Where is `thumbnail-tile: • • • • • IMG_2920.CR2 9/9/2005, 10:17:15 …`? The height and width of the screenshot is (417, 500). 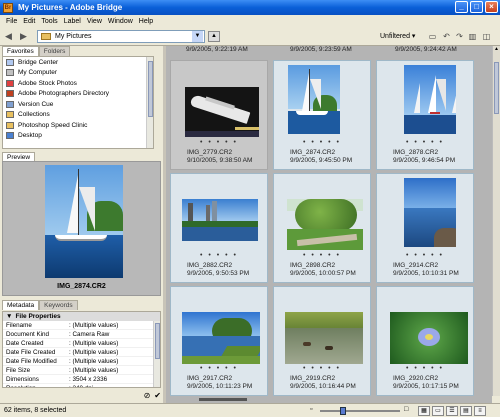 thumbnail-tile: • • • • • IMG_2920.CR2 9/9/2005, 10:17:15 … is located at coordinates (425, 341).